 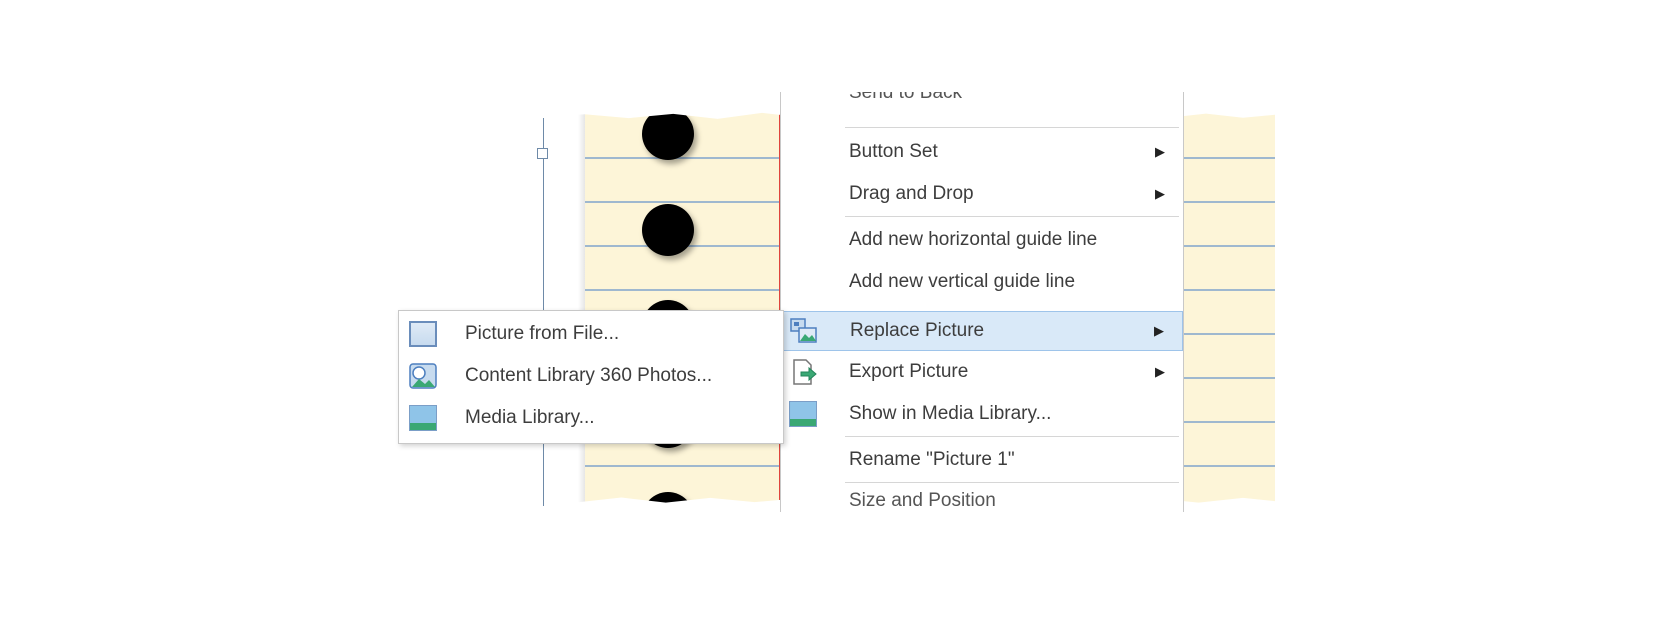 What do you see at coordinates (973, 239) in the screenshot?
I see `context-item-label: Add new horizontal guide line` at bounding box center [973, 239].